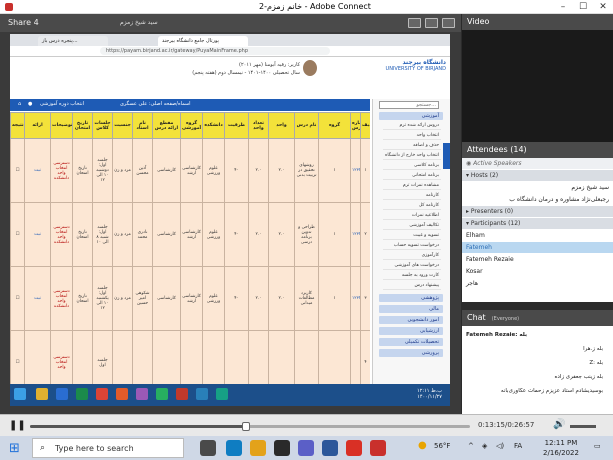 Image resolution: width=613 pixels, height=460 pixels. Describe the element at coordinates (62, 104) in the screenshot. I see `select-course-link: انتخاب دوره آموزشی` at that location.